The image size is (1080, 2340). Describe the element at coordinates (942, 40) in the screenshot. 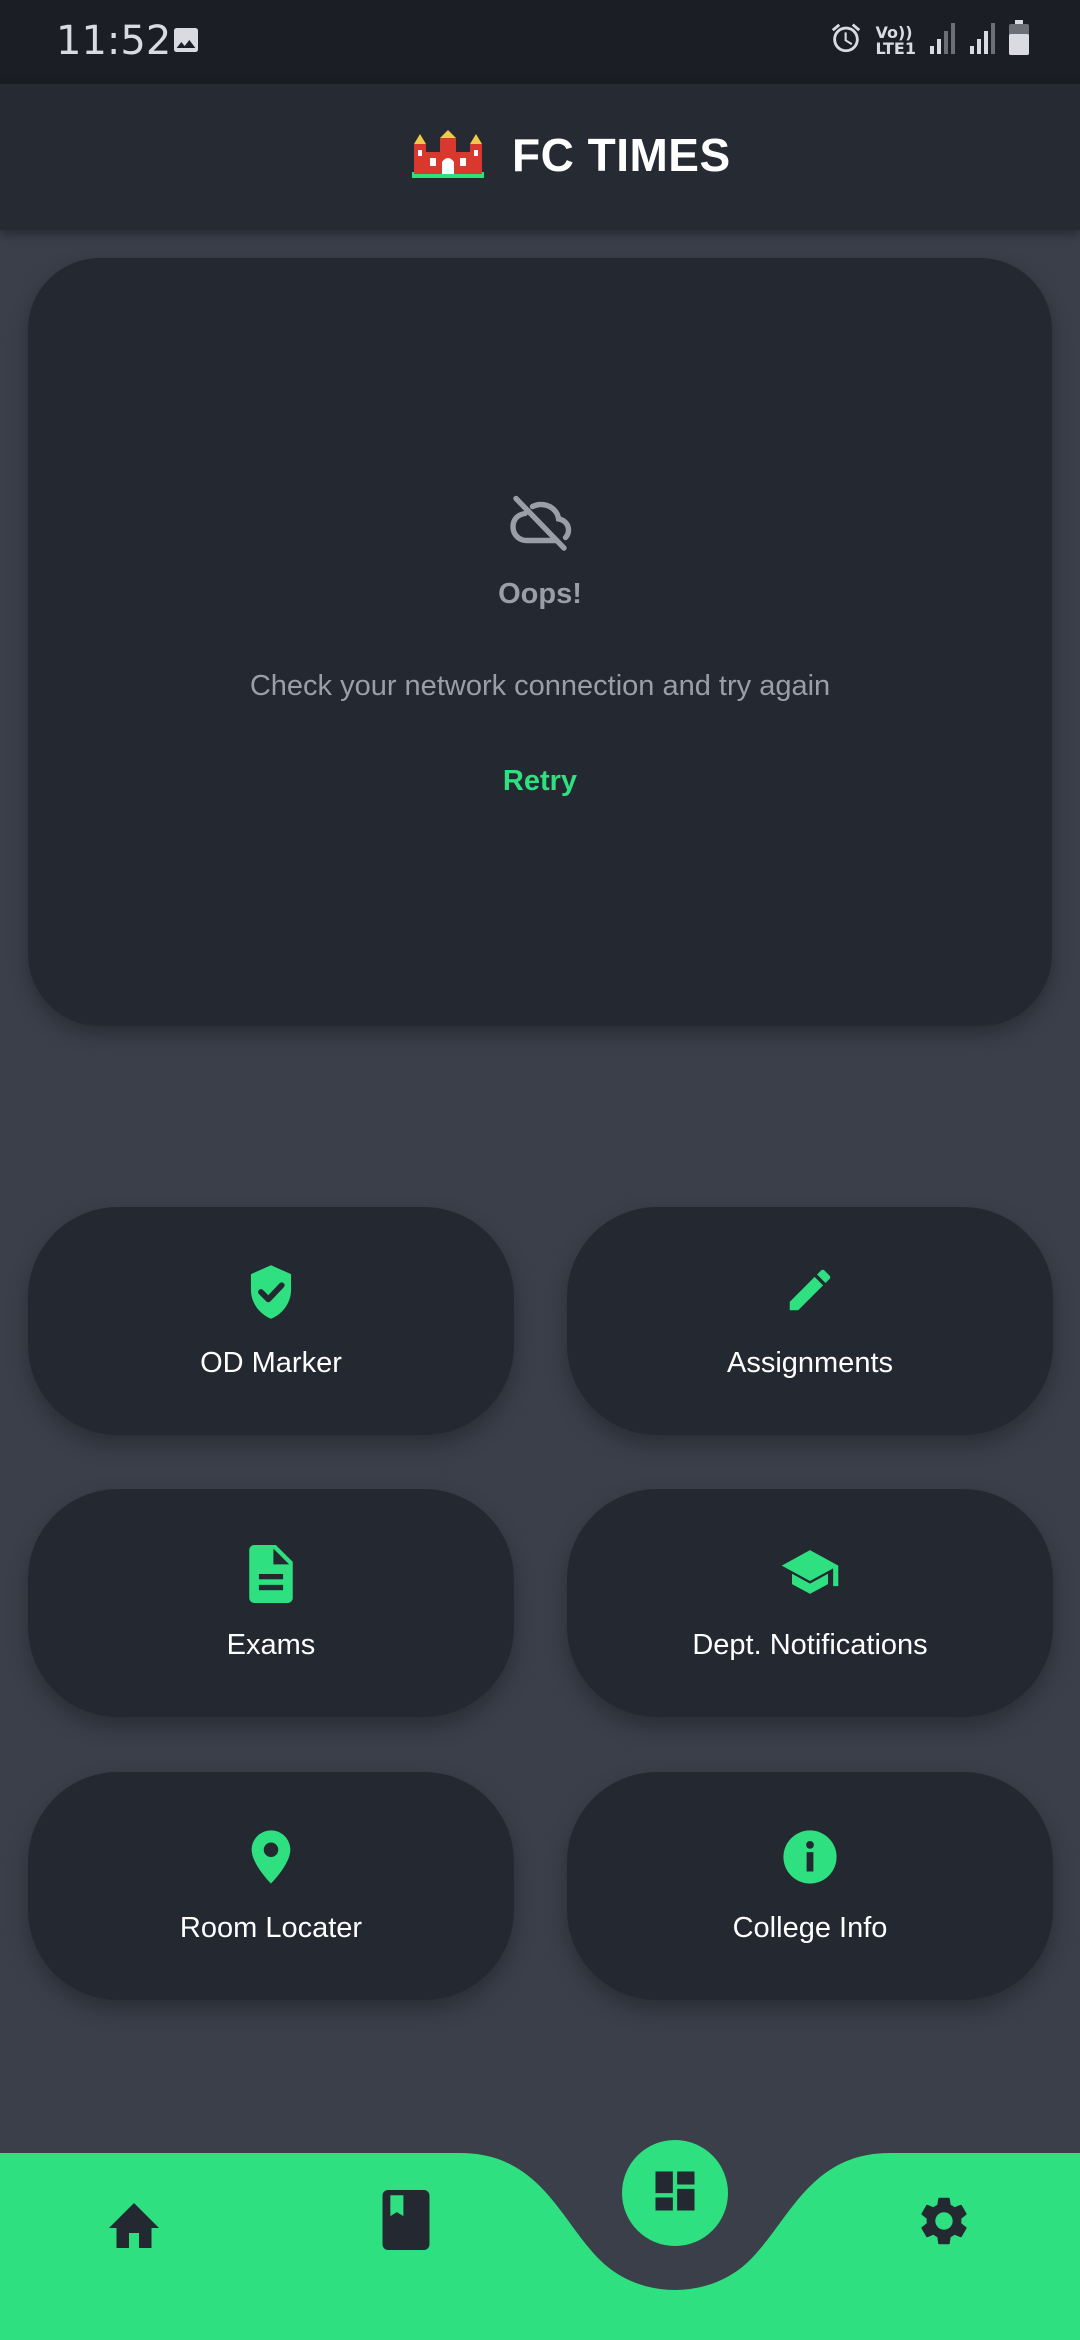

I see `signal-icon` at that location.